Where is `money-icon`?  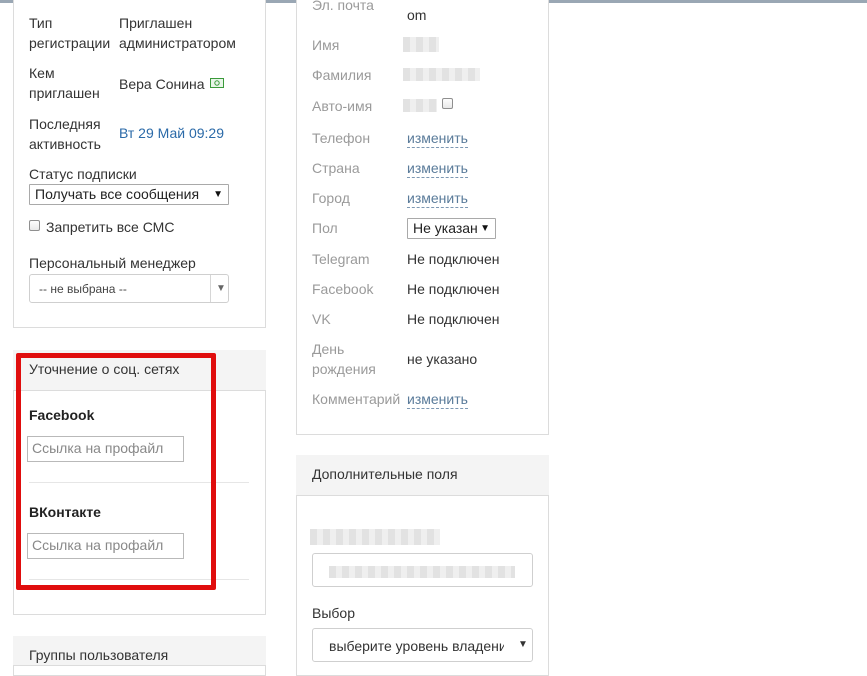 money-icon is located at coordinates (217, 83).